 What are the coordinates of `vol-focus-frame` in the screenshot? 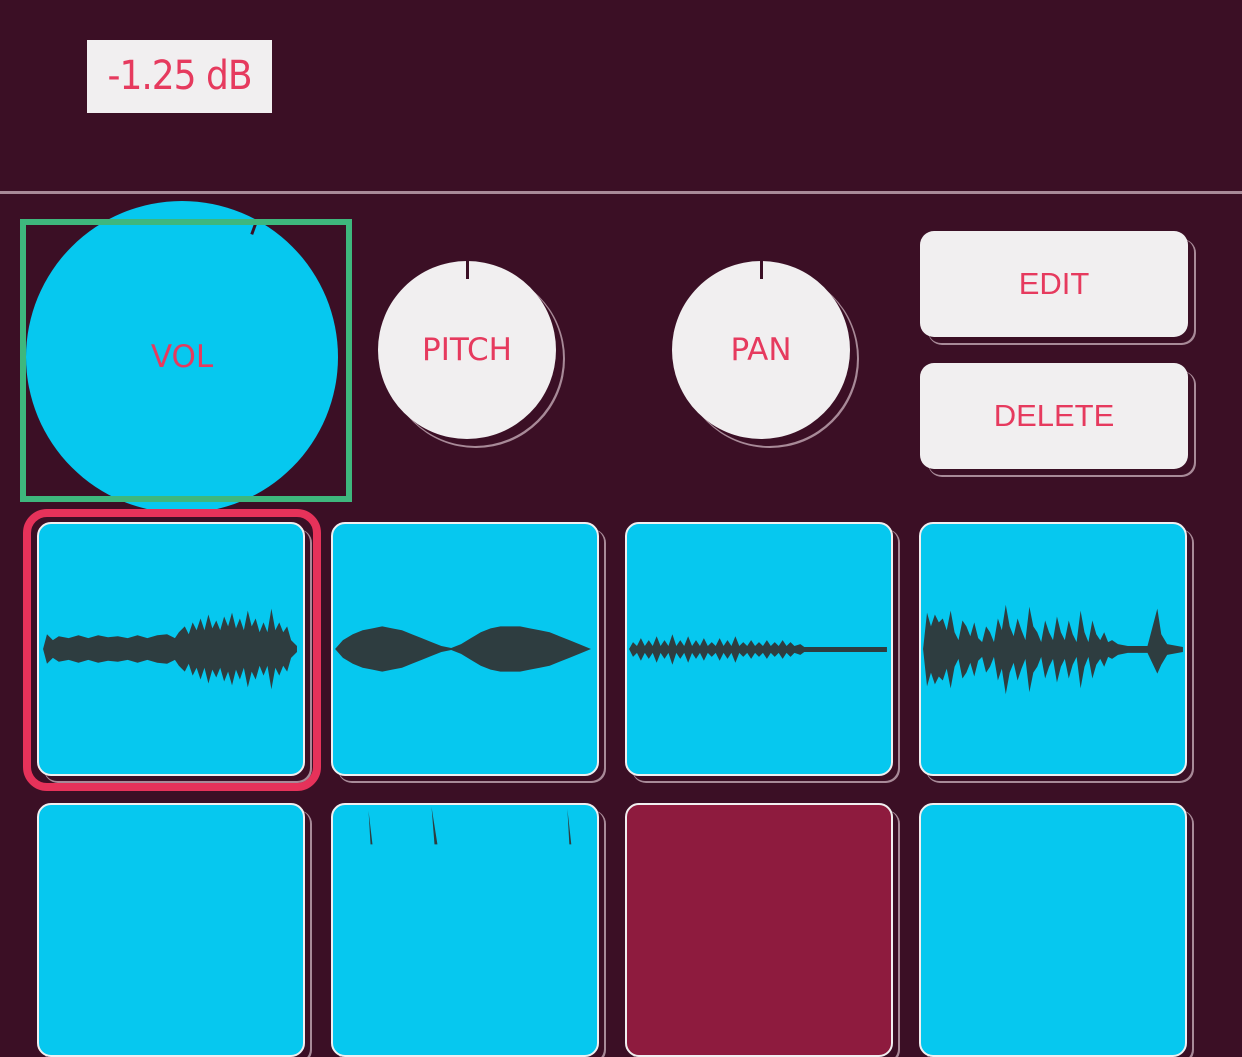 It's located at (186, 360).